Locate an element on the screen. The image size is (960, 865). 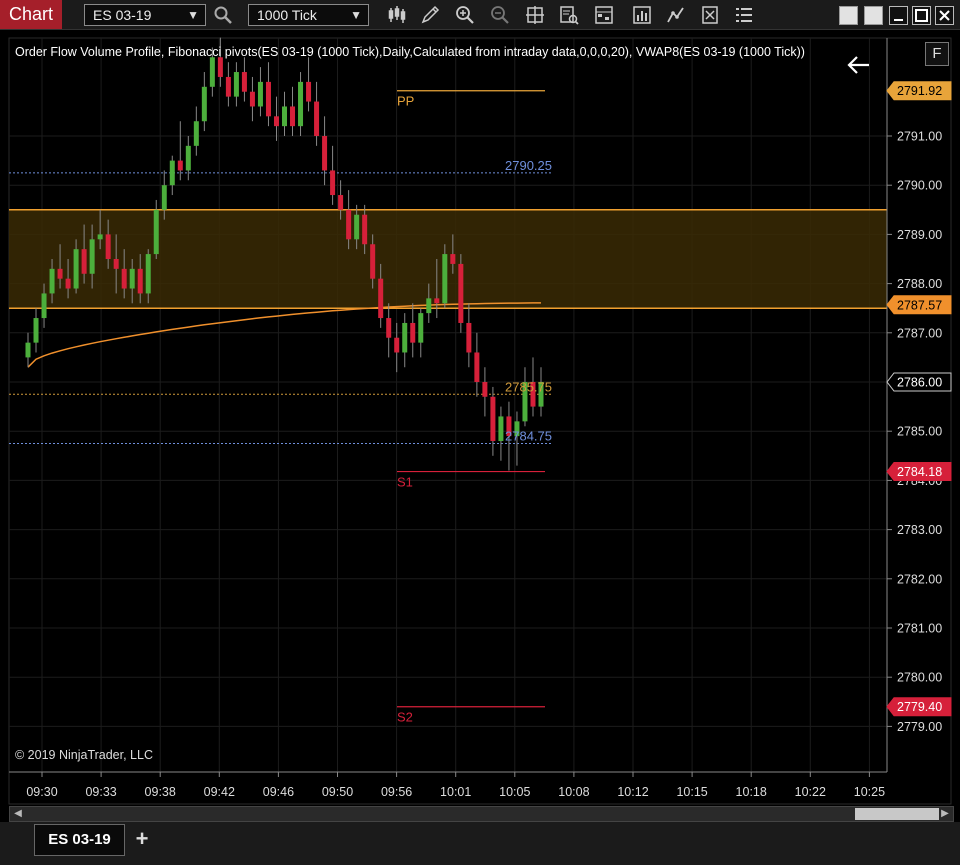
time-tick-label: 10:08 is located at coordinates (573, 792).